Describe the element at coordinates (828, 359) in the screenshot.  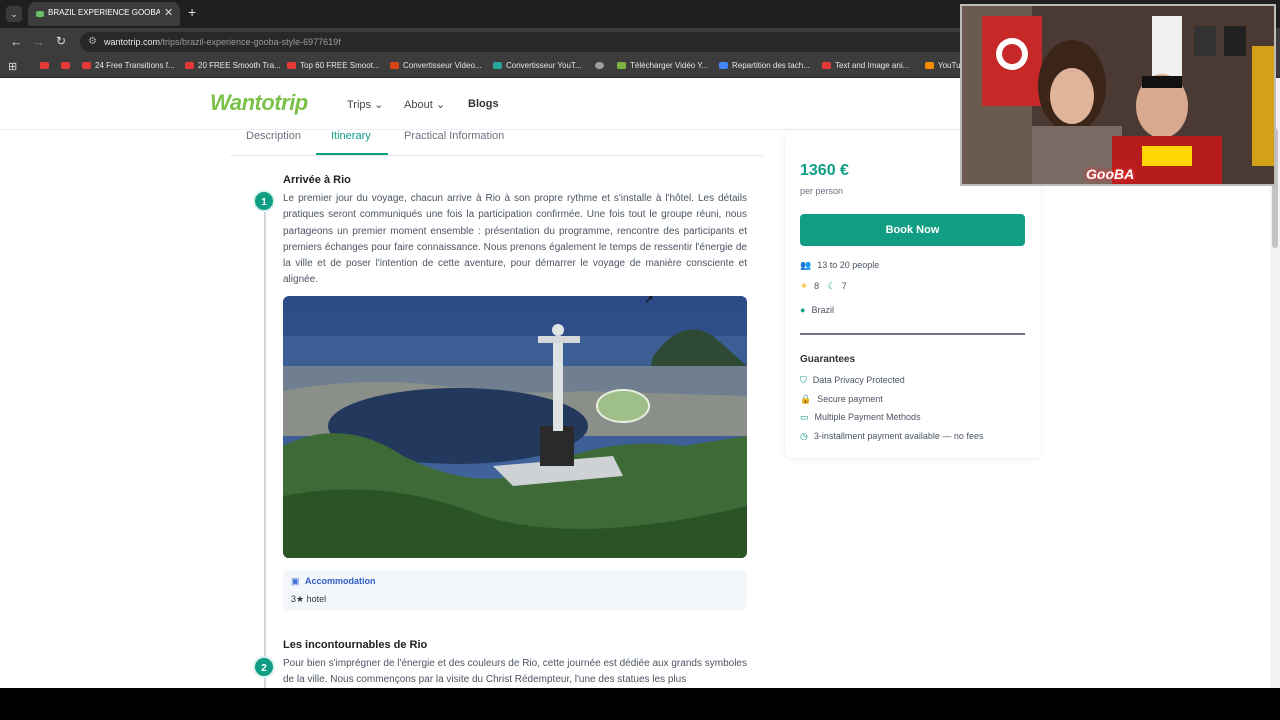
I see `guarantees-title: Guarantees` at that location.